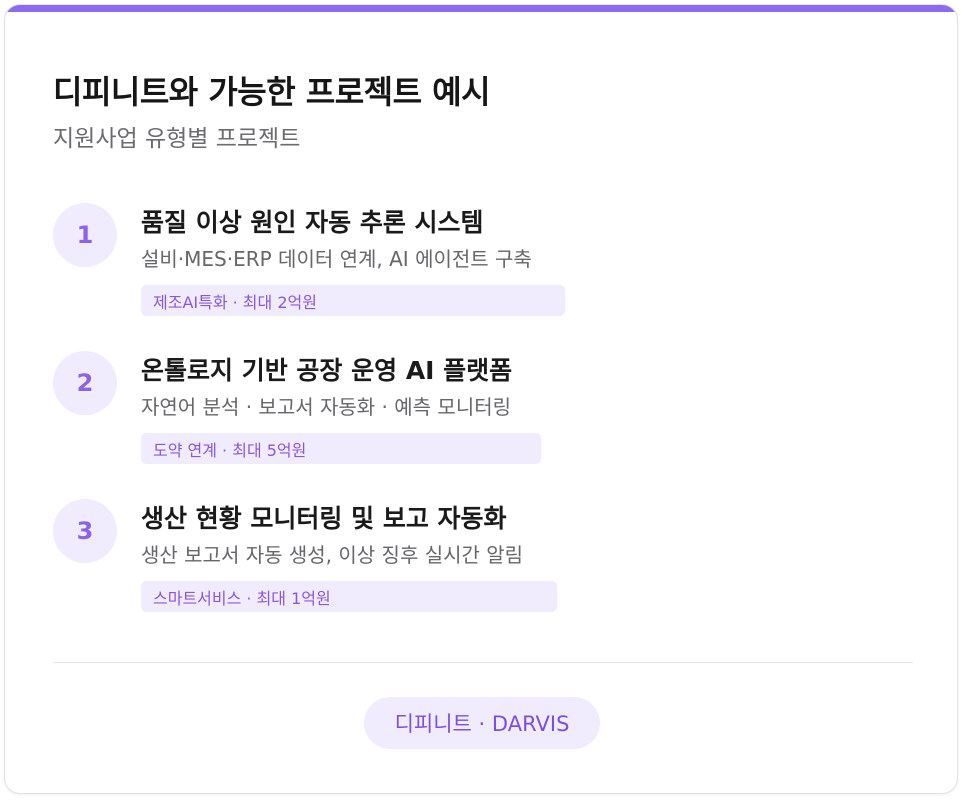 The height and width of the screenshot is (800, 964). Describe the element at coordinates (353, 300) in the screenshot. I see `project-tag: 제조AI특화 · 최대 2억원` at that location.